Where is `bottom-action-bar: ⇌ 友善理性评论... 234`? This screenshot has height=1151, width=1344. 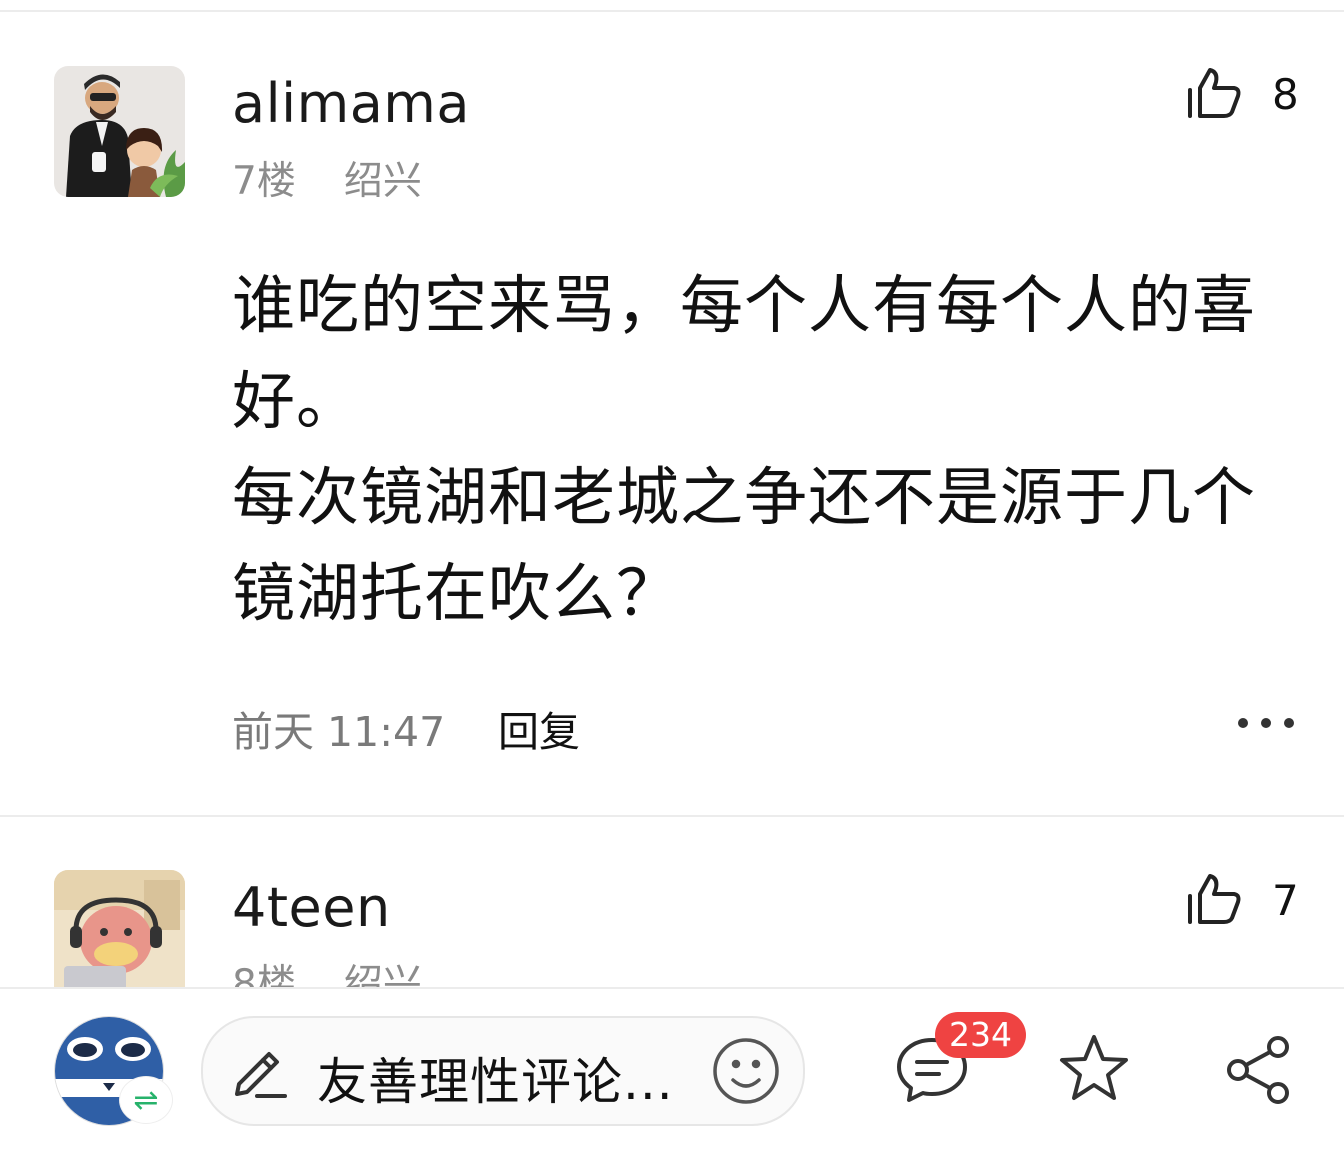 bottom-action-bar: ⇌ 友善理性评论... 234 is located at coordinates (672, 1069).